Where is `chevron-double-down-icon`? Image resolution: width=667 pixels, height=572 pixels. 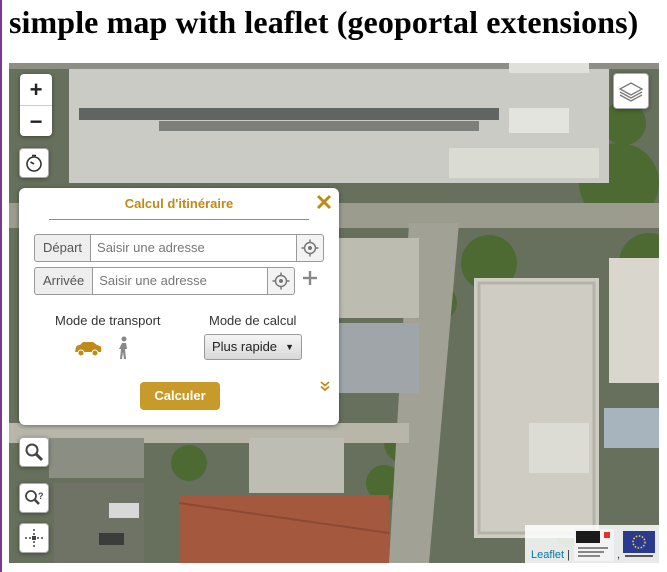 chevron-double-down-icon is located at coordinates (325, 386).